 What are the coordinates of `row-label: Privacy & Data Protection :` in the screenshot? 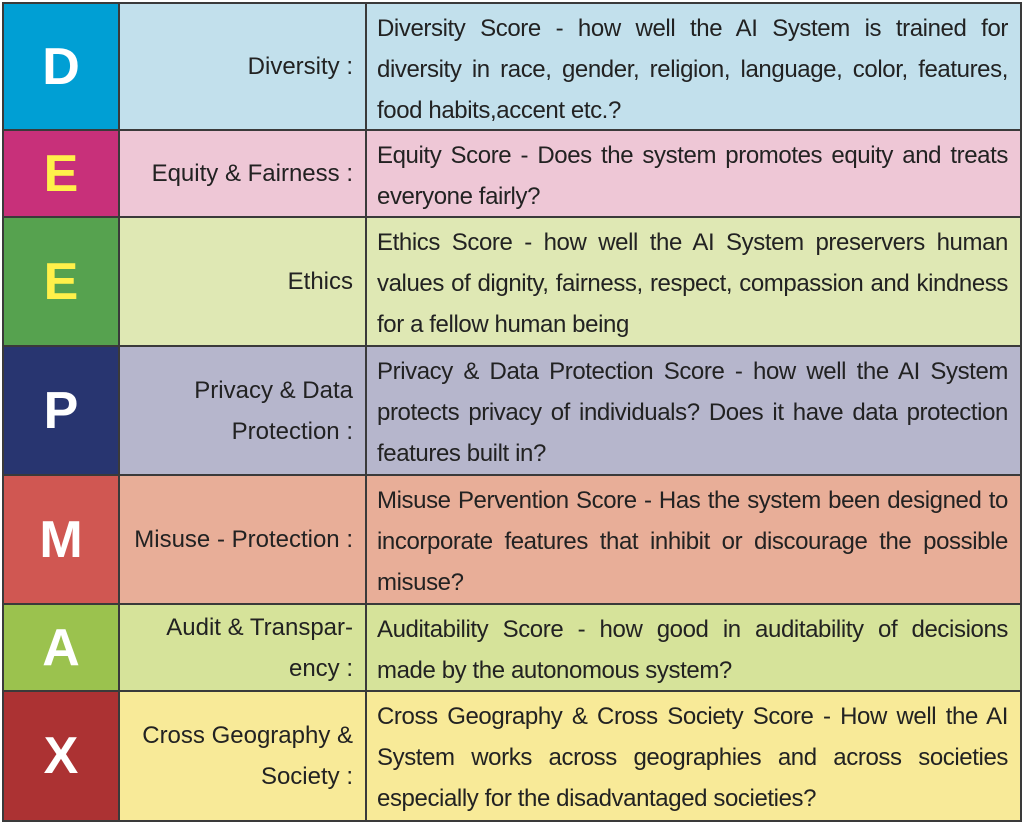 It's located at (241, 410).